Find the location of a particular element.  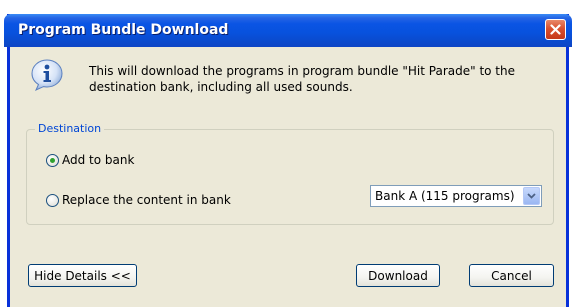

hide-details-label: Hide Details << is located at coordinates (82, 275).